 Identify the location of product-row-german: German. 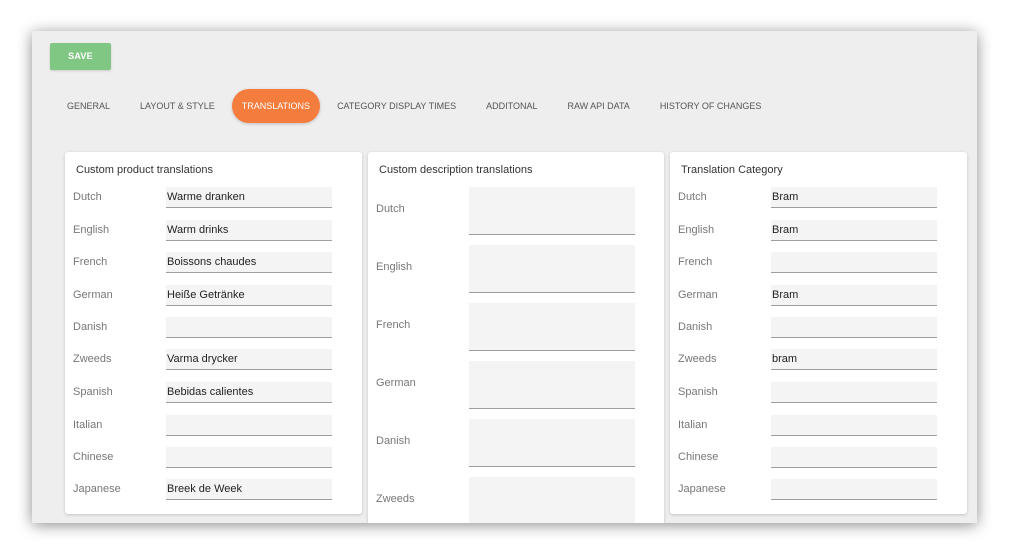
(213, 296).